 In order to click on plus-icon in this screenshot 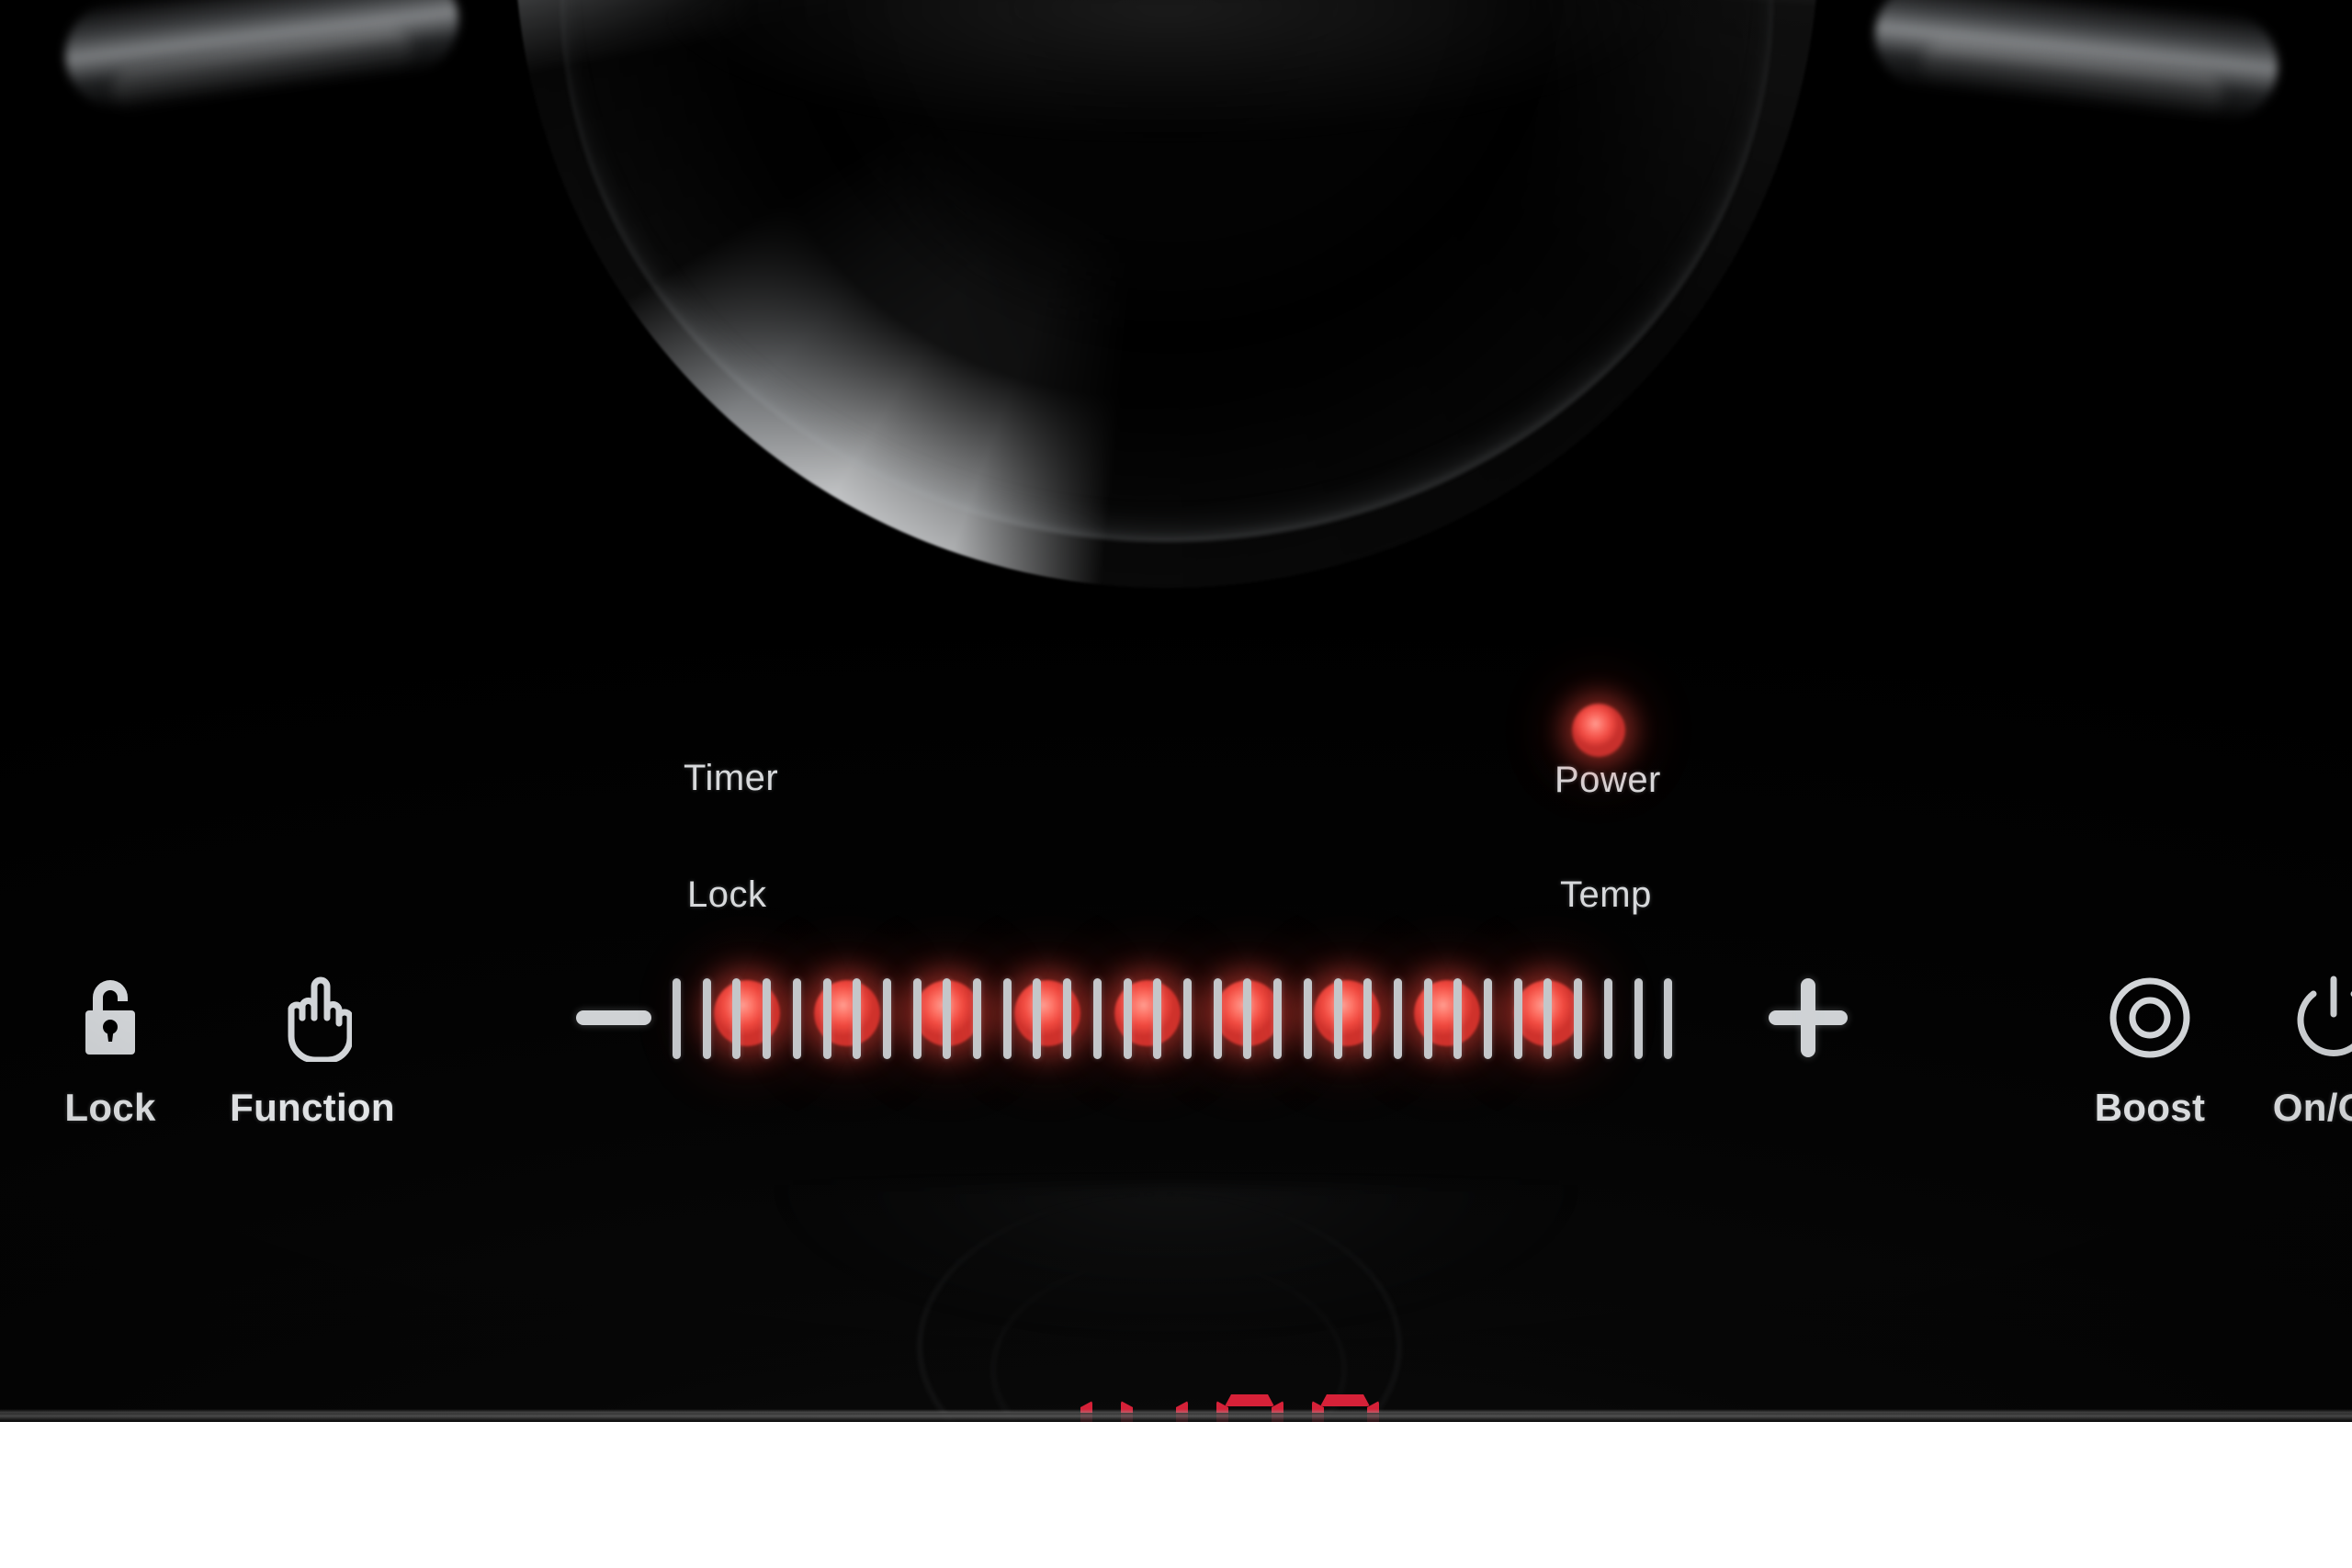, I will do `click(1808, 1018)`.